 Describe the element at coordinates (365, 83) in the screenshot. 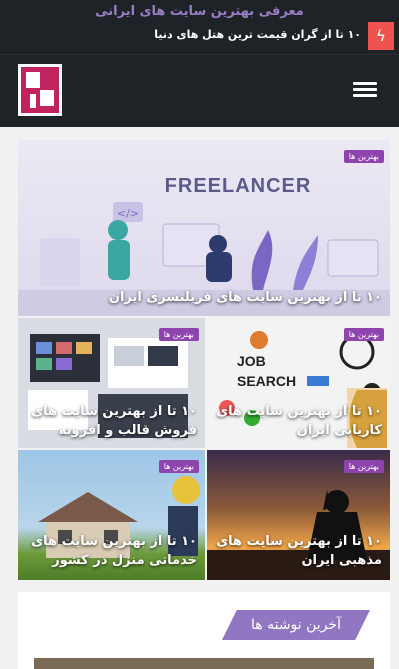

I see `hamburger-icon` at that location.